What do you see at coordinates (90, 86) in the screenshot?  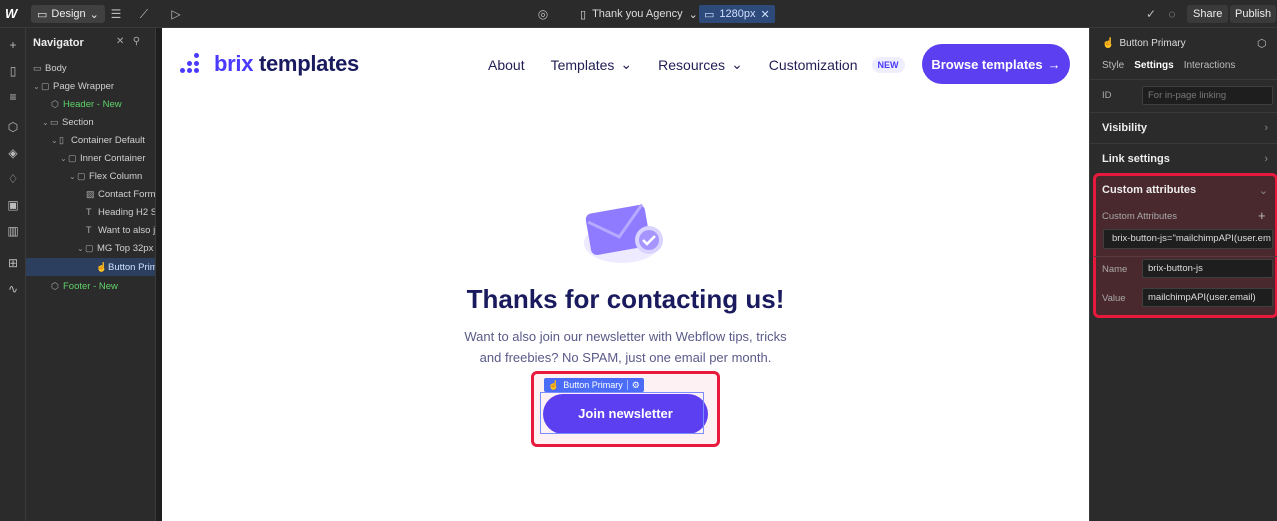 I see `nav-item-page-wrapper: ⌄▢ Page Wrapper` at bounding box center [90, 86].